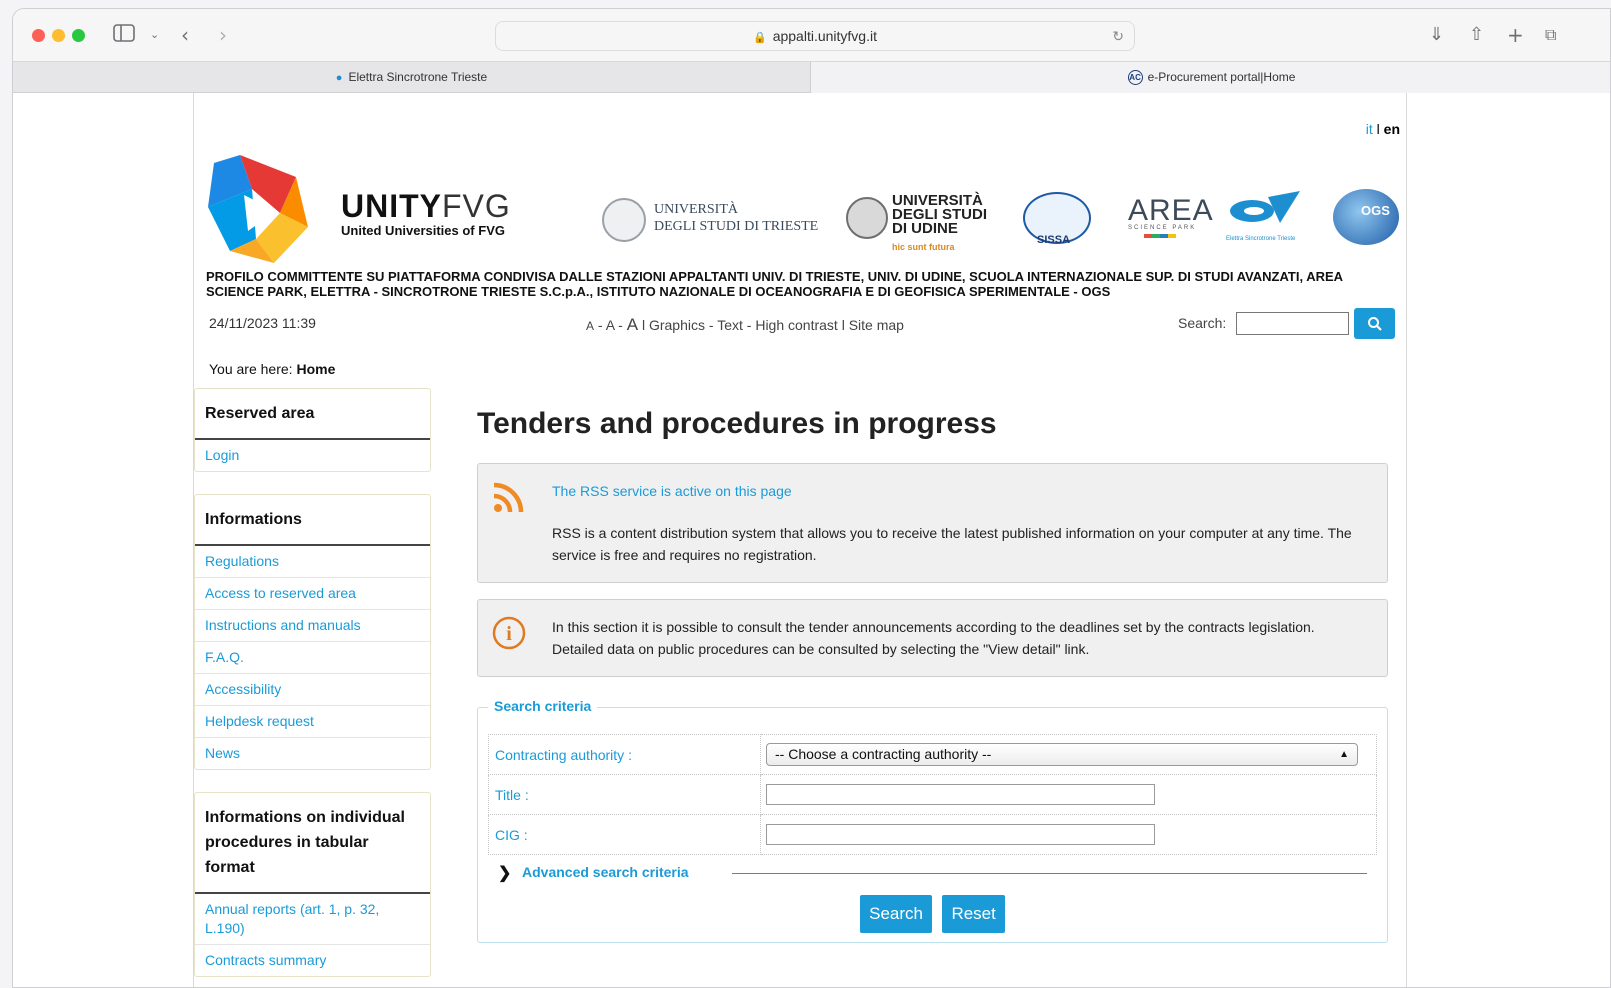 The width and height of the screenshot is (1611, 988). I want to click on trieste-line2: DEGLI STUDI DI TRIESTE, so click(736, 226).